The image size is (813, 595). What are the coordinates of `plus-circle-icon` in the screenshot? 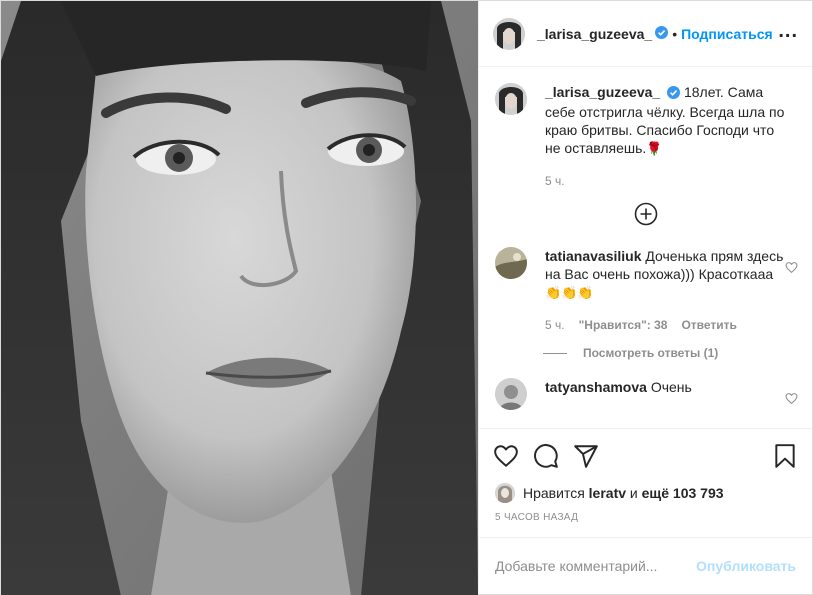 It's located at (646, 215).